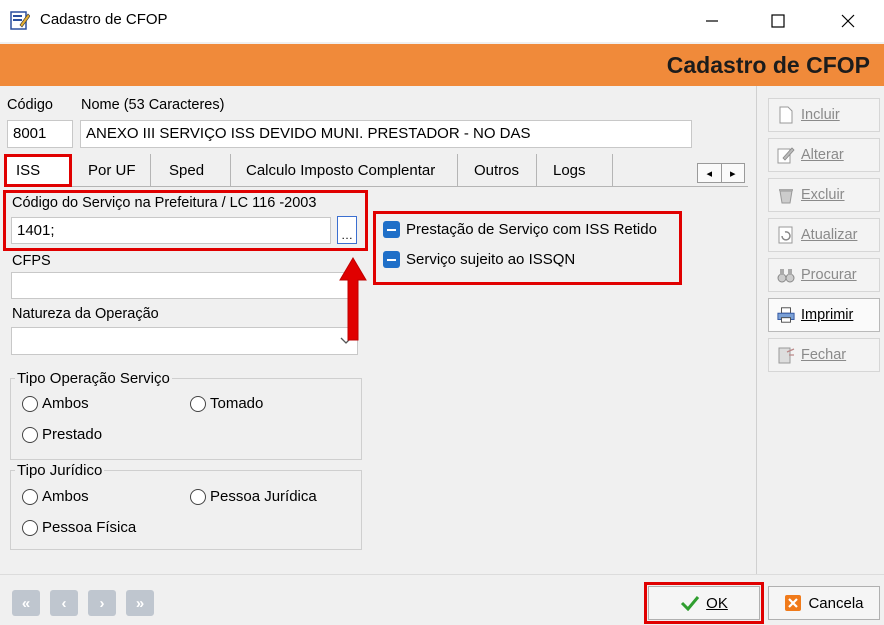 This screenshot has height=625, width=884. What do you see at coordinates (491, 259) in the screenshot?
I see `sujeito-issqn-label: Serviço sujeito ao ISSQN` at bounding box center [491, 259].